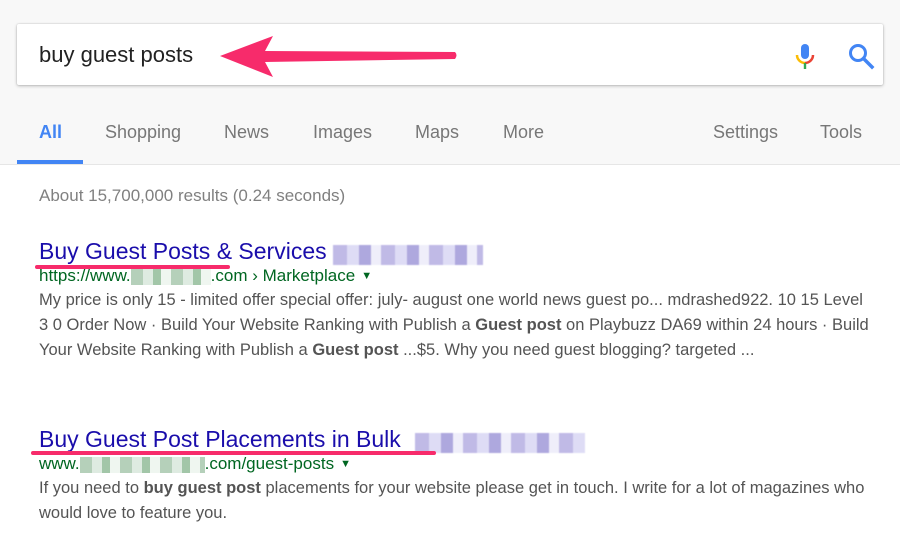 Image resolution: width=900 pixels, height=559 pixels. What do you see at coordinates (342, 132) in the screenshot?
I see `tab-images: Images` at bounding box center [342, 132].